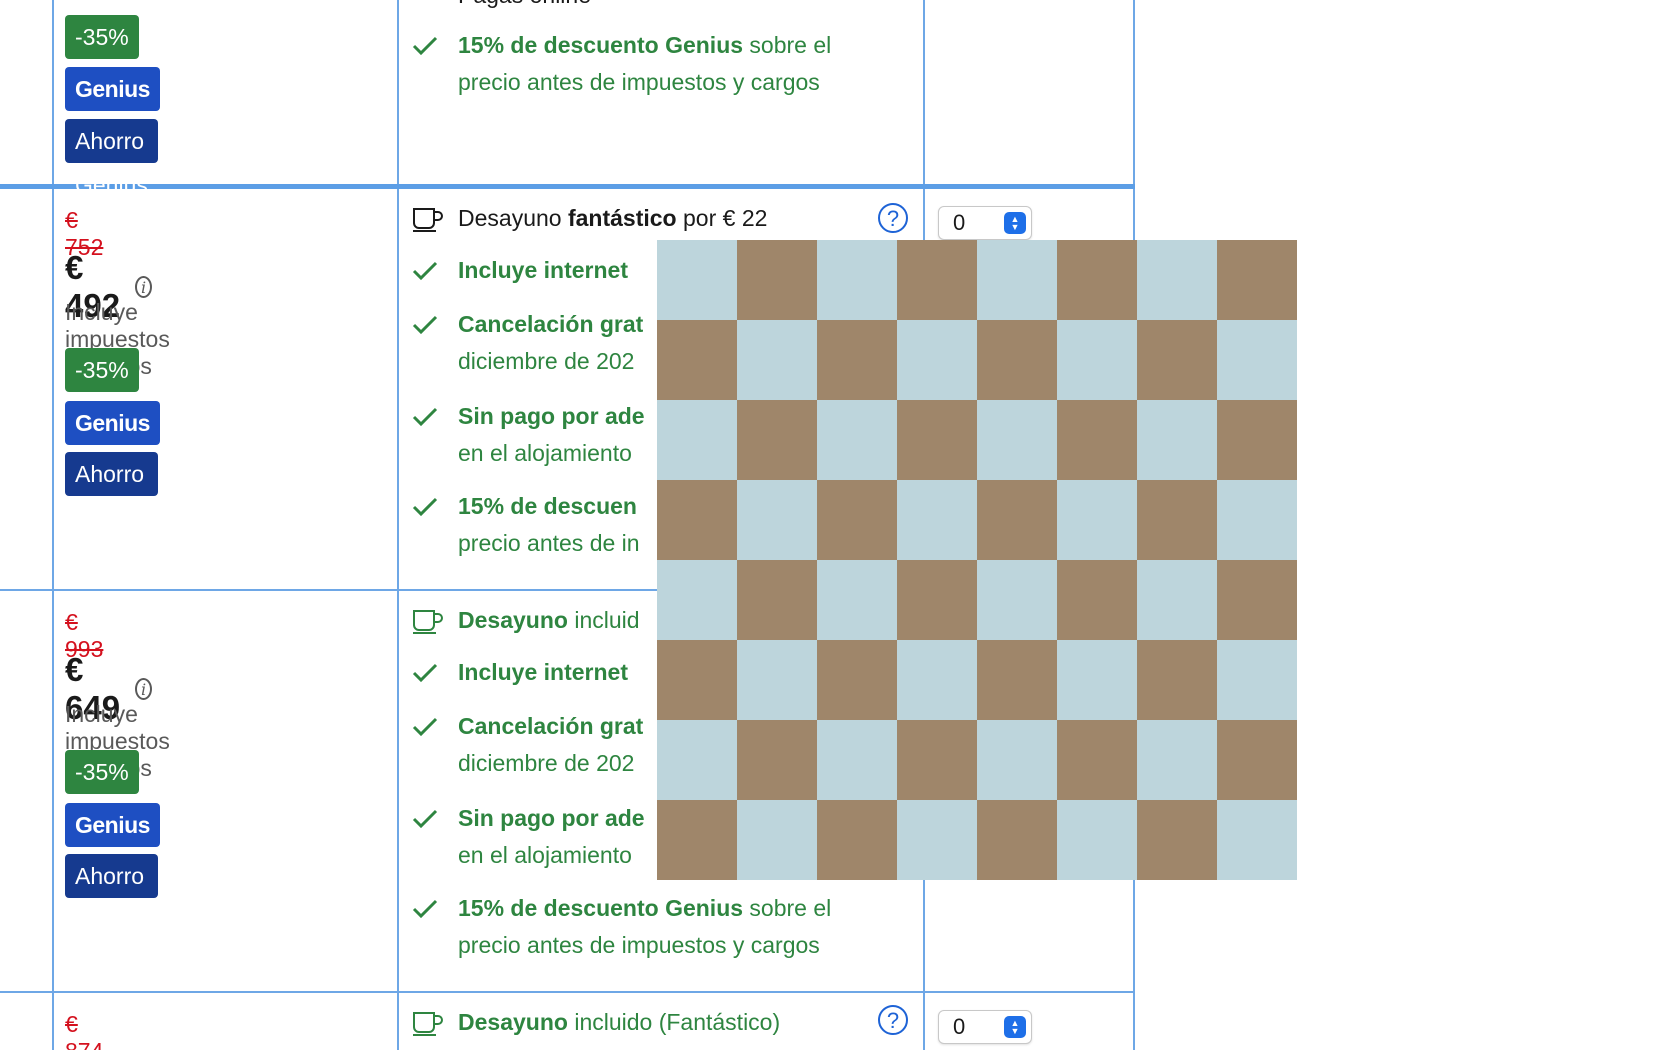 The image size is (1680, 1050). What do you see at coordinates (524, 7) in the screenshot?
I see `cut-off-text: Pagas online` at bounding box center [524, 7].